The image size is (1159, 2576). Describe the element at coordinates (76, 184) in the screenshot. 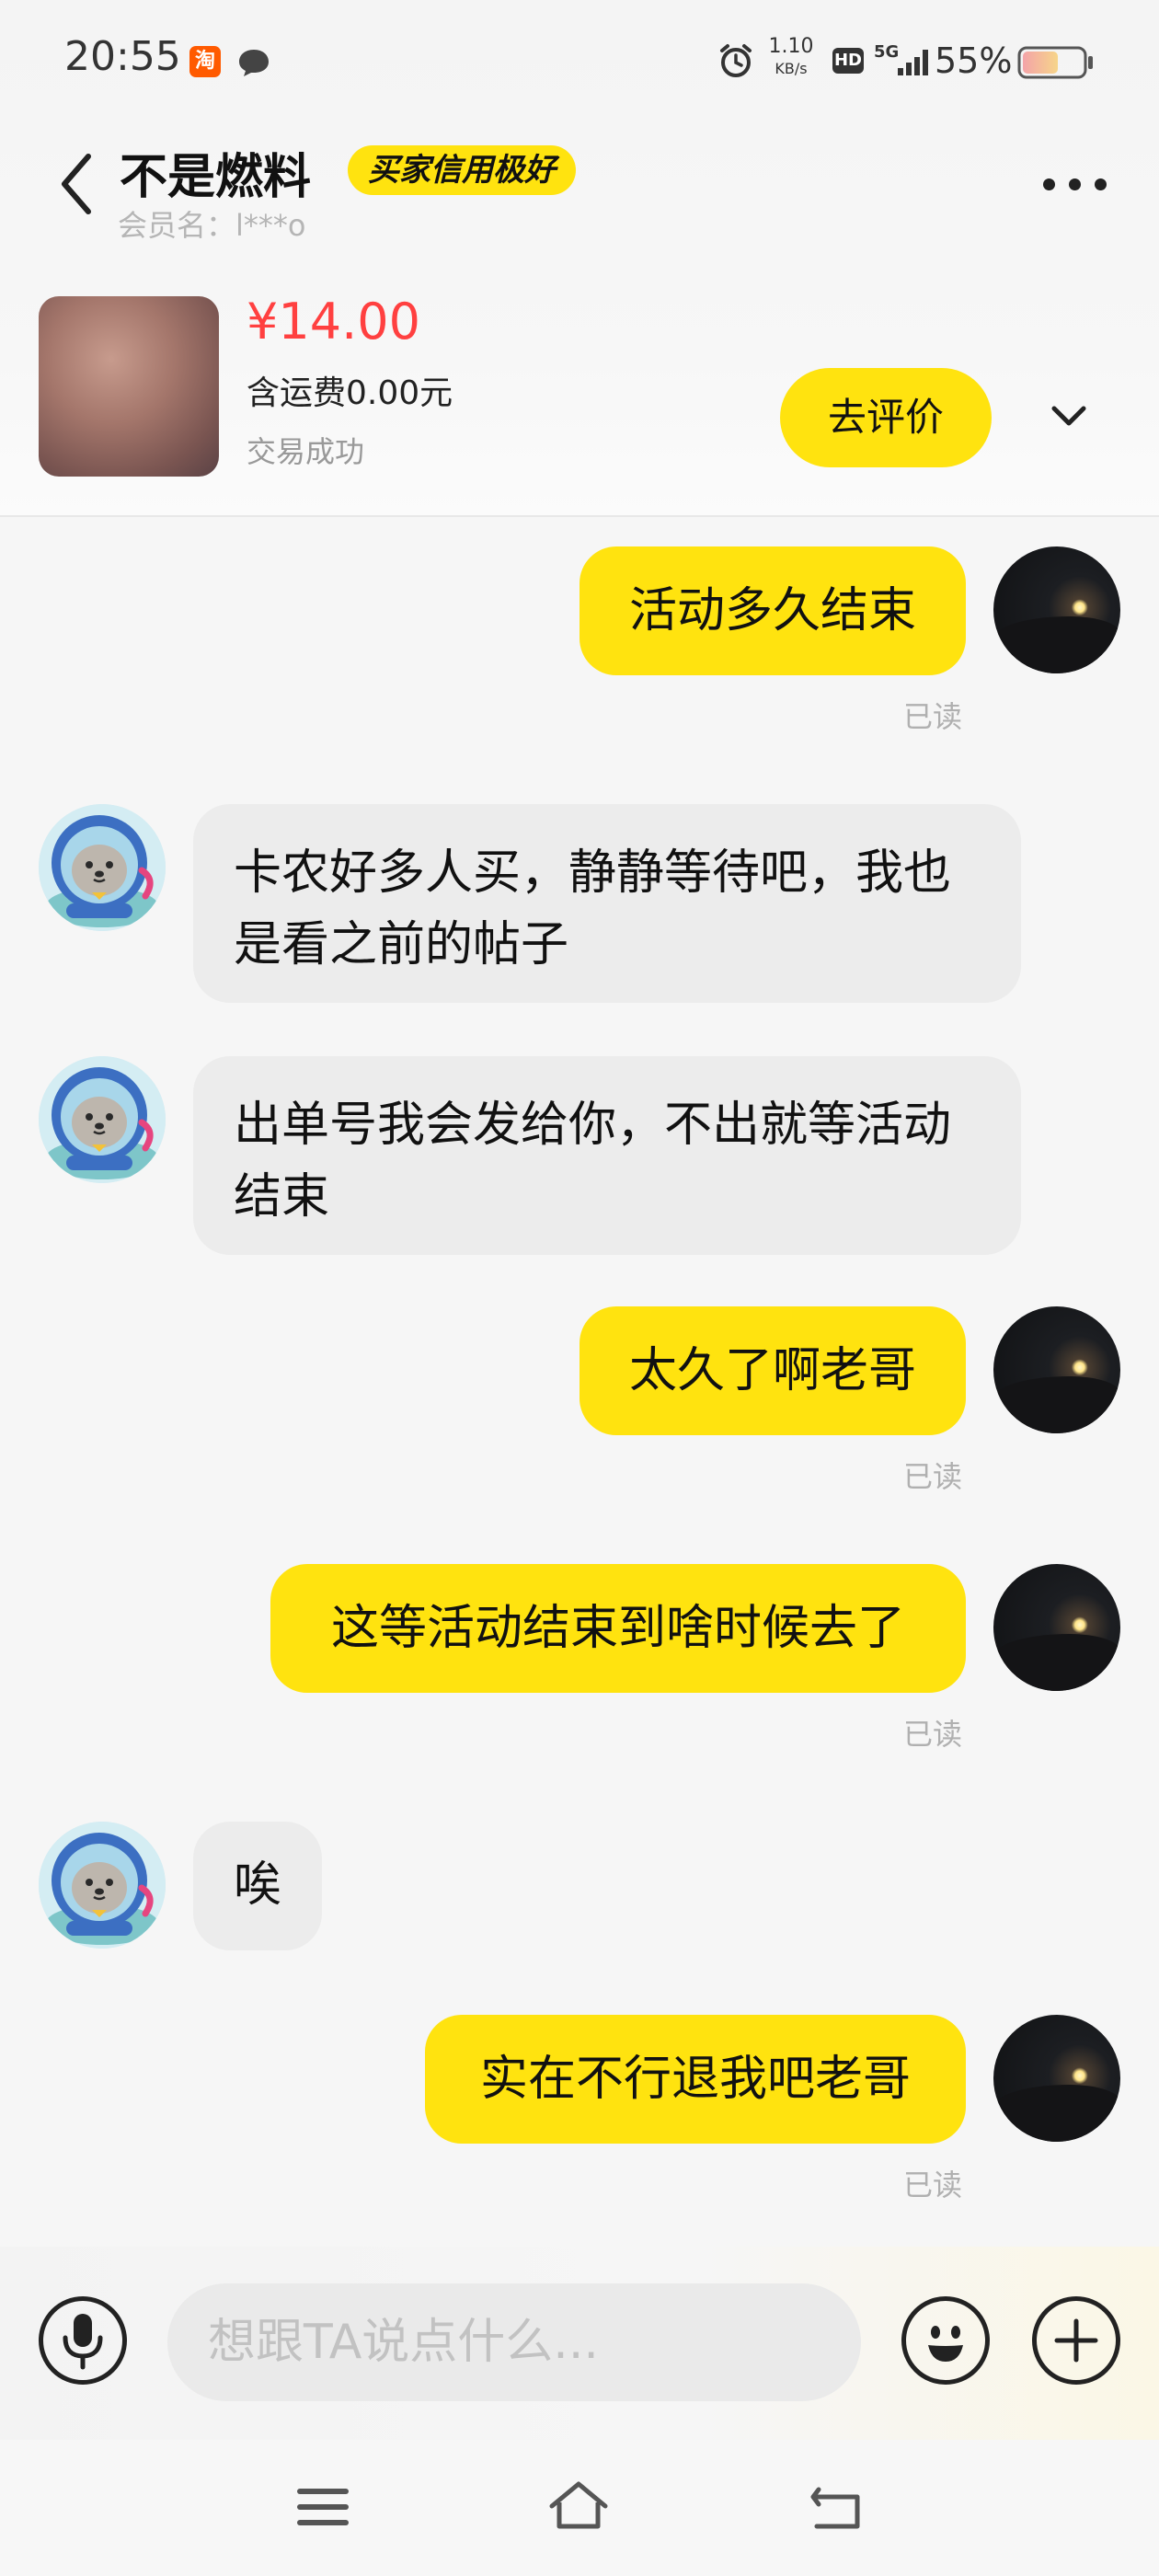

I see `chevron-left-icon` at that location.